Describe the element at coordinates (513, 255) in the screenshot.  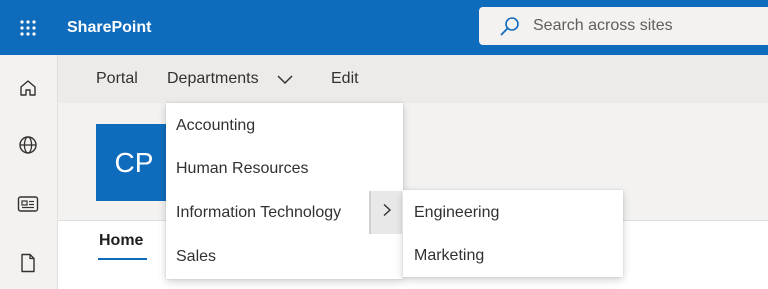
I see `submenu-item-marketing: Marketing` at that location.